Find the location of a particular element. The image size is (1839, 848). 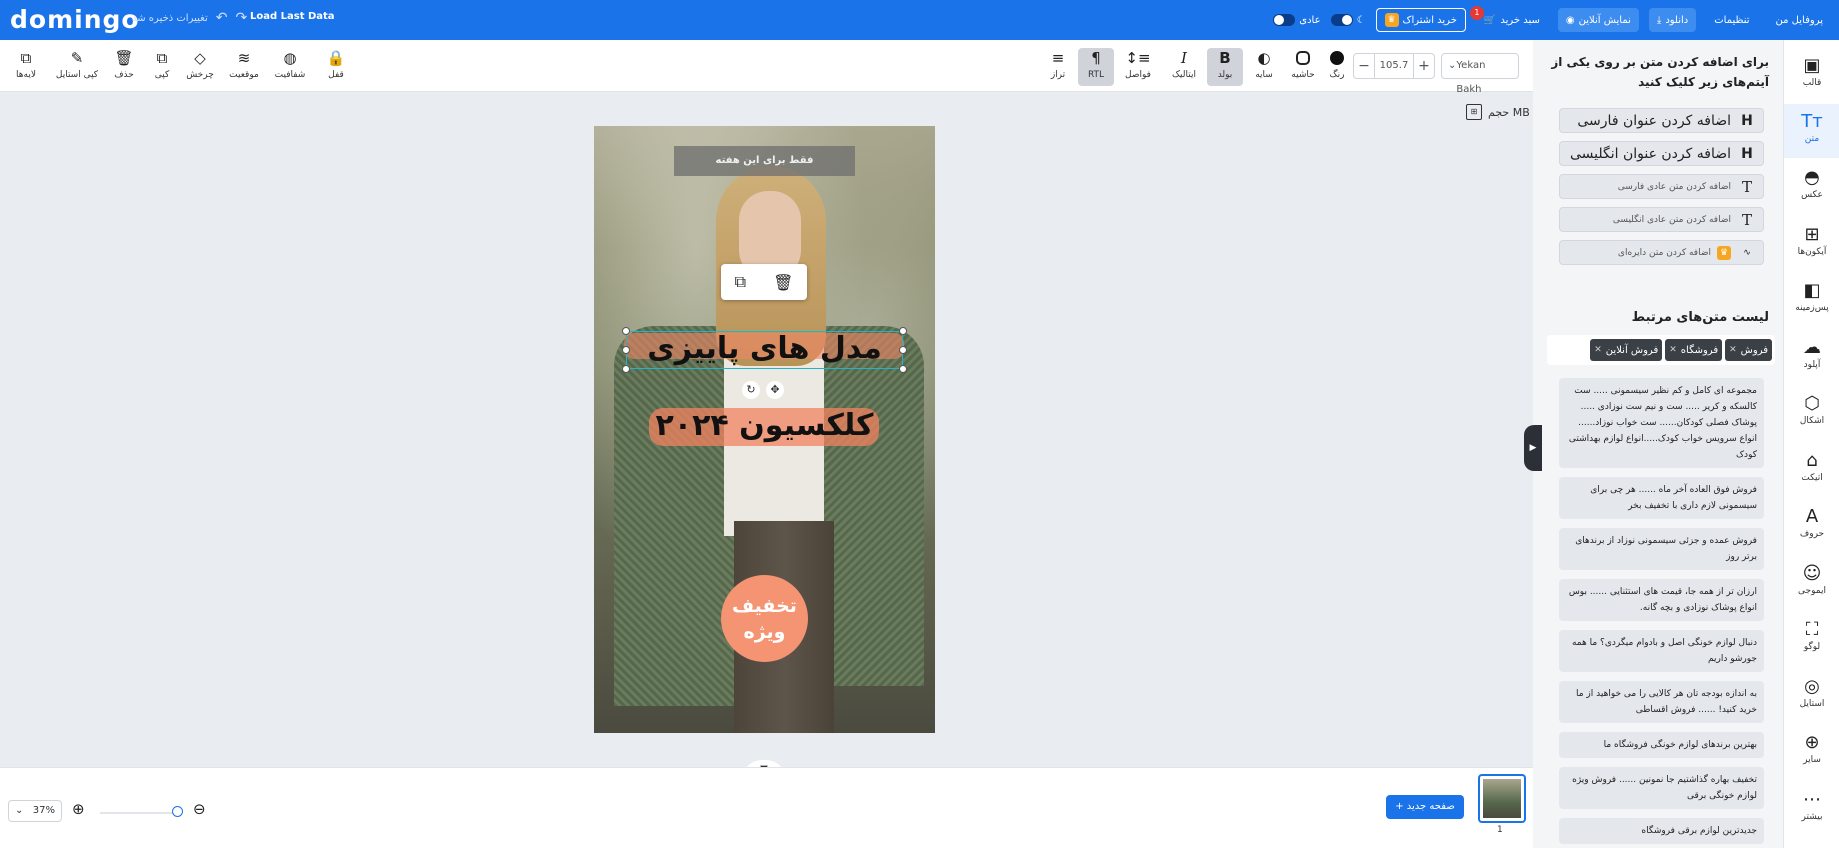

lock-icon: 🔒 is located at coordinates (336, 58).